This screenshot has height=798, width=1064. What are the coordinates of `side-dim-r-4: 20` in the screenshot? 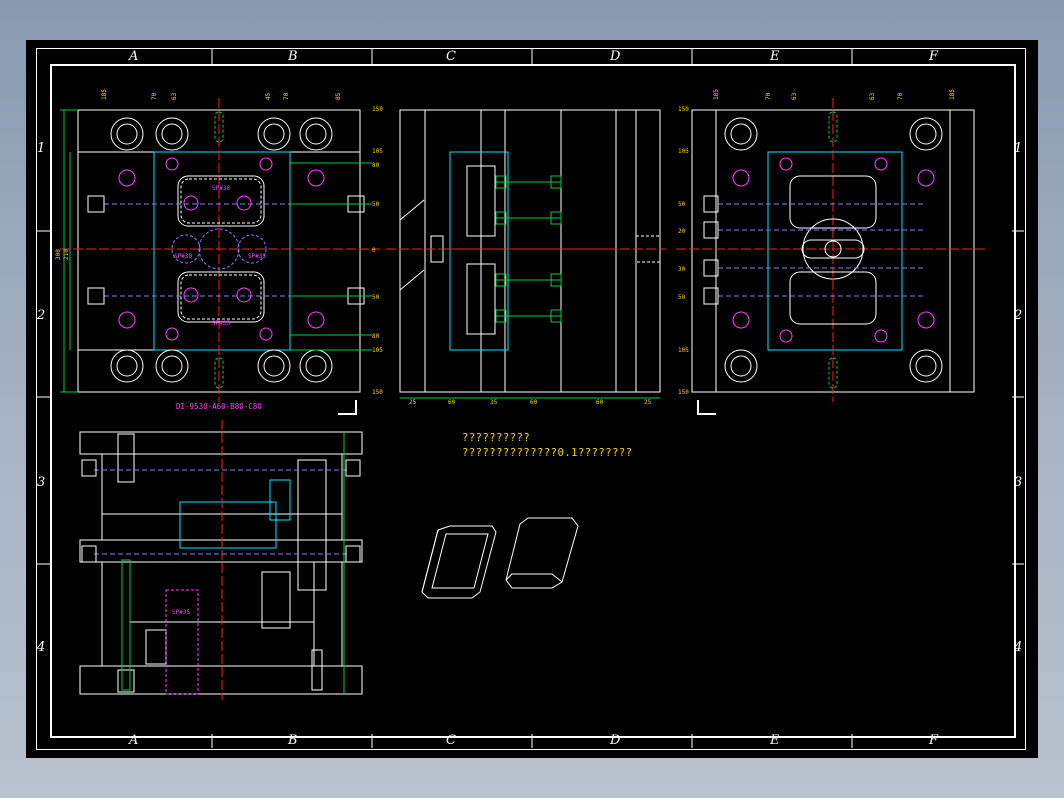 It's located at (682, 231).